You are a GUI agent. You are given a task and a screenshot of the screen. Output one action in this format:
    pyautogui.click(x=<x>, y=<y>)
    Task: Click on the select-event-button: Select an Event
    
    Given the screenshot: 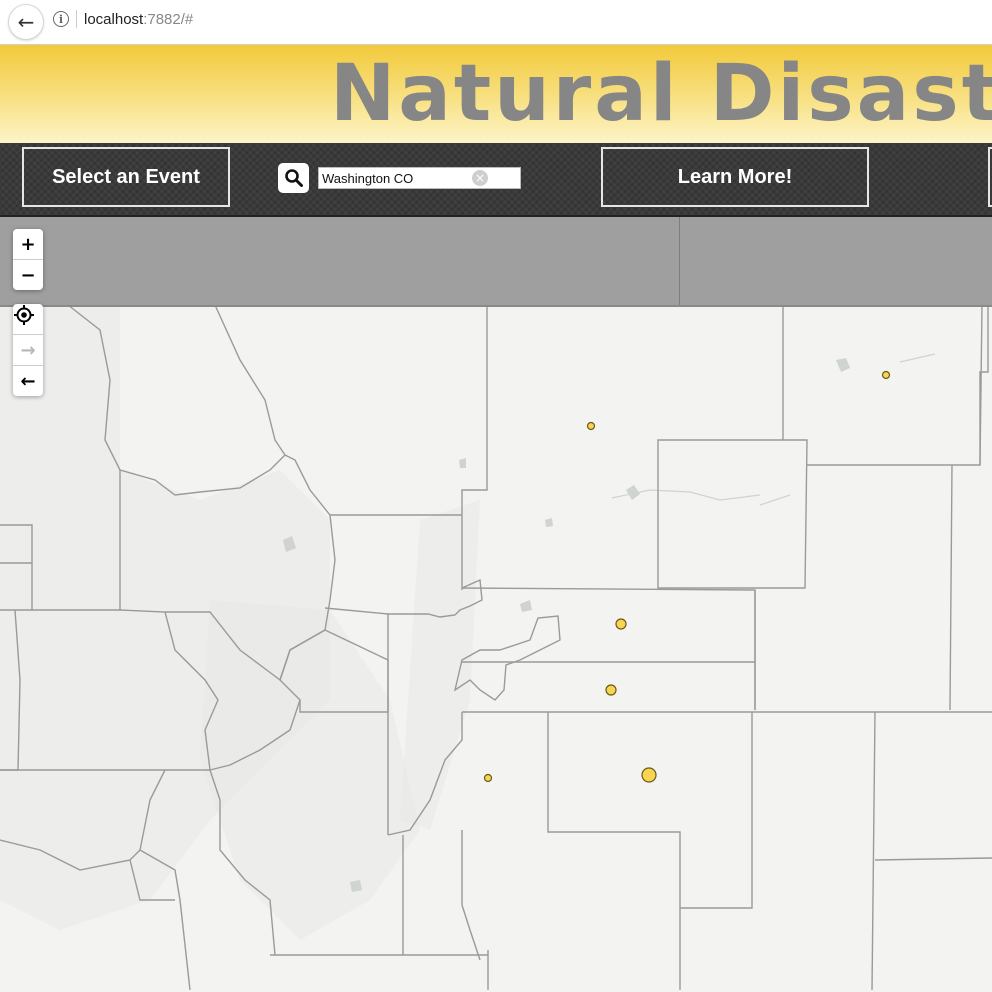 What is the action you would take?
    pyautogui.click(x=126, y=177)
    